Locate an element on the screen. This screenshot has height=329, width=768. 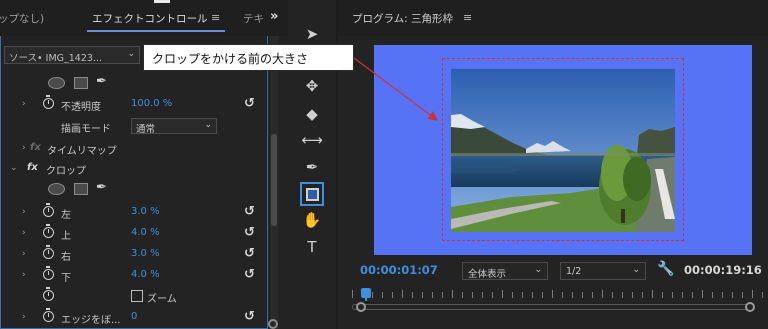
zoom-scroll-bar is located at coordinates (553, 307).